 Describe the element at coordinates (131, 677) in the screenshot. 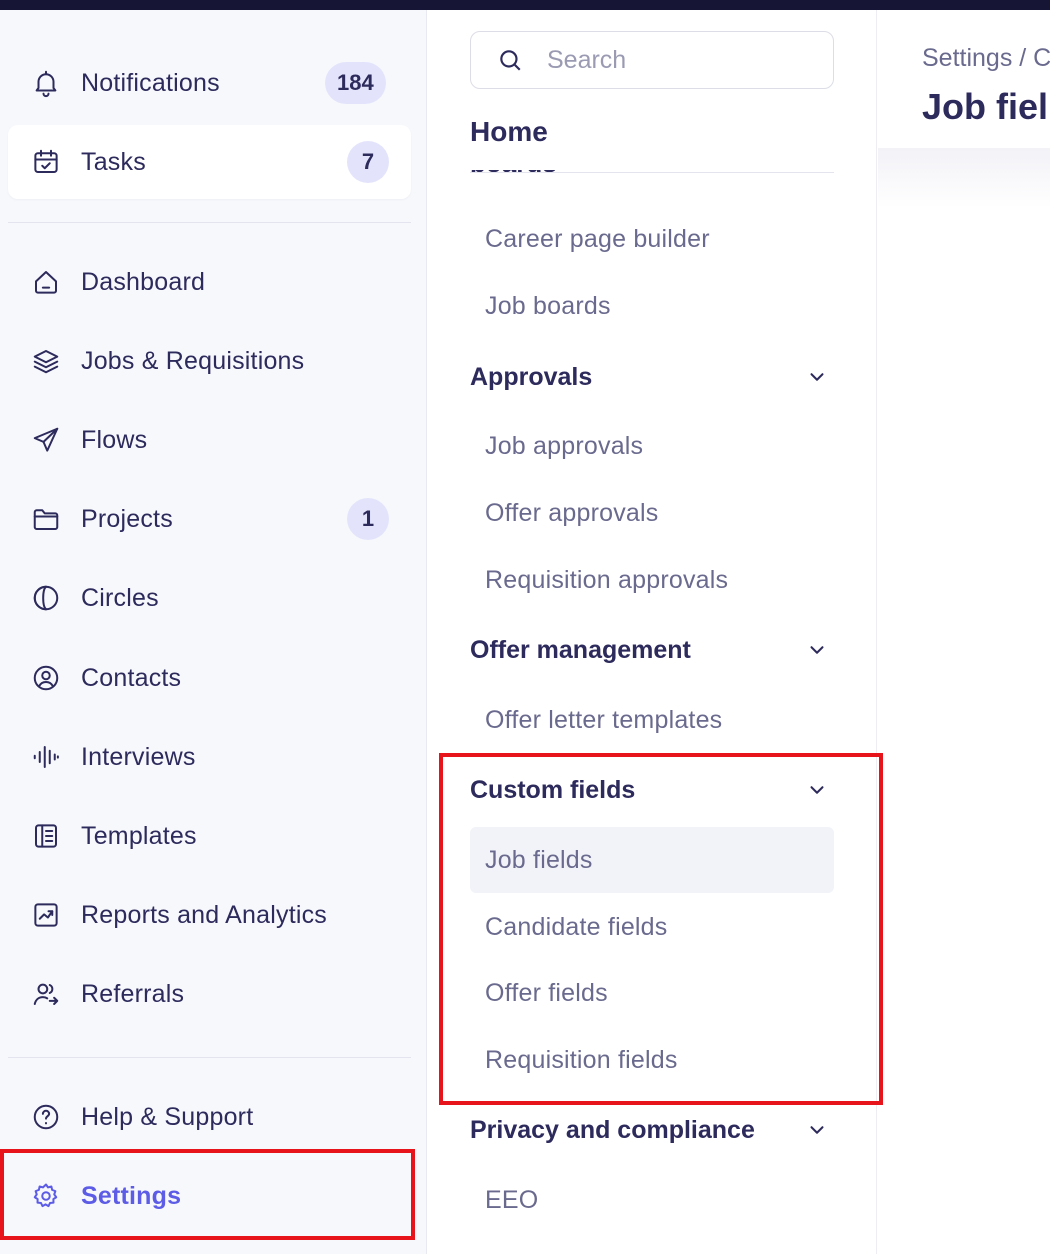

I see `sidebar-item-label: Contacts` at that location.